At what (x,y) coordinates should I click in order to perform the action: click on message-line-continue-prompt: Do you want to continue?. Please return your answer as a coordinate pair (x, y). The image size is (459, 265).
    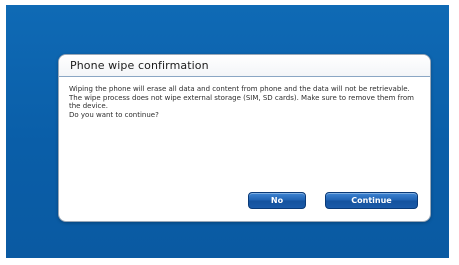
    Looking at the image, I should click on (114, 114).